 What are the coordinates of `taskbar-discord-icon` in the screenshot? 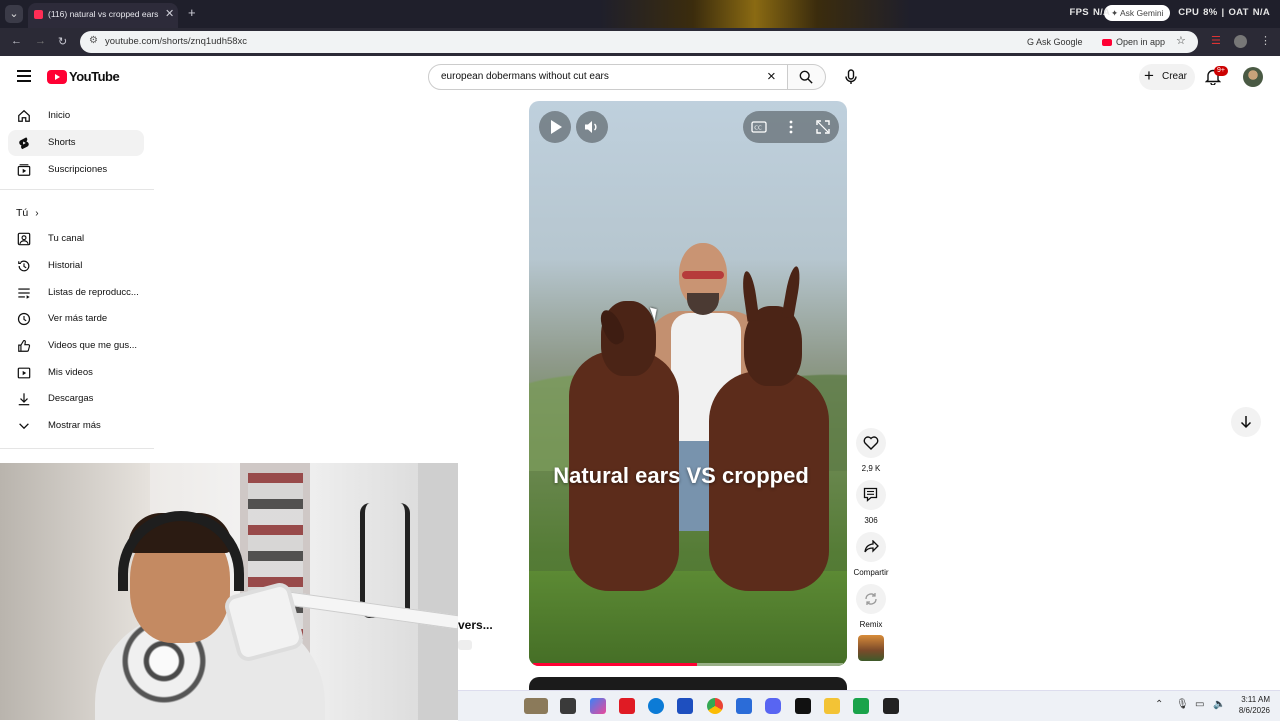 It's located at (773, 706).